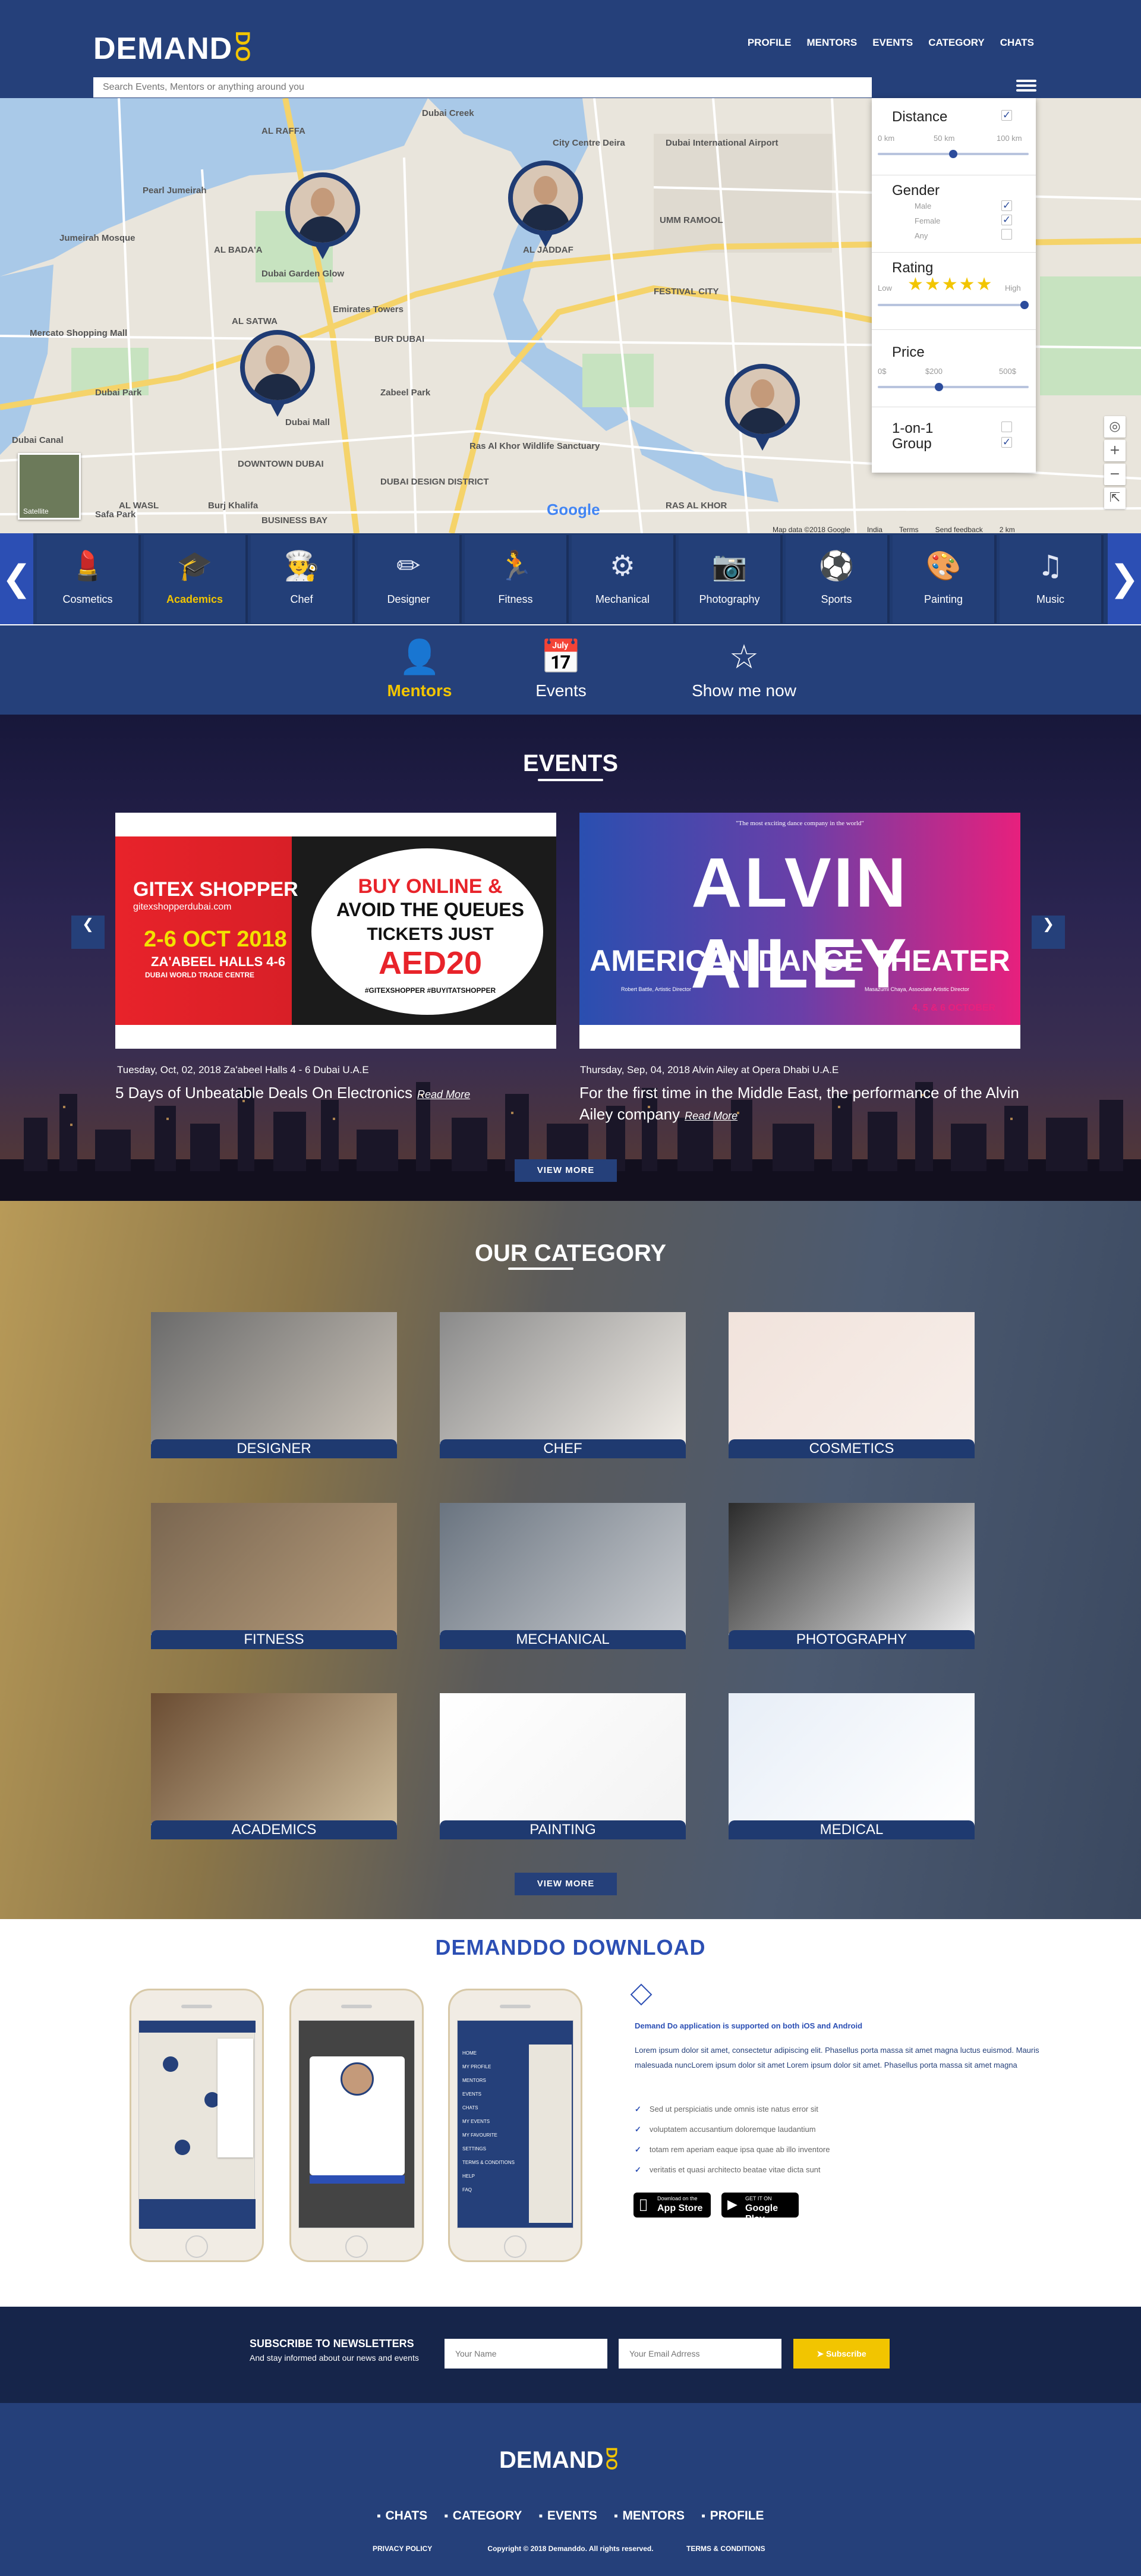 The height and width of the screenshot is (2576, 1141). Describe the element at coordinates (97, 238) in the screenshot. I see `map-label: Jumeirah Mosque` at that location.